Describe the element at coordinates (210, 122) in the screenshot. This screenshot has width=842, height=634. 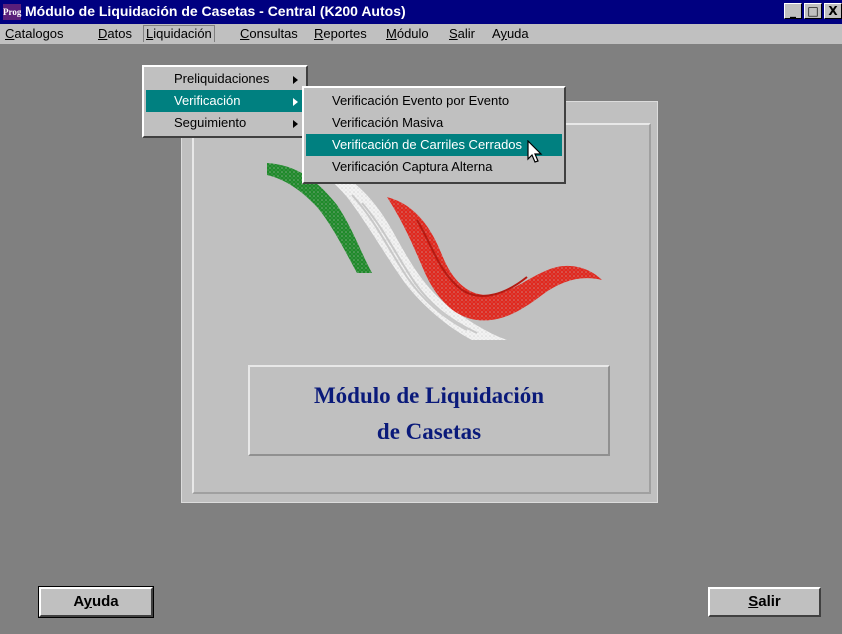
I see `menu-item-label: Seguimiento` at that location.